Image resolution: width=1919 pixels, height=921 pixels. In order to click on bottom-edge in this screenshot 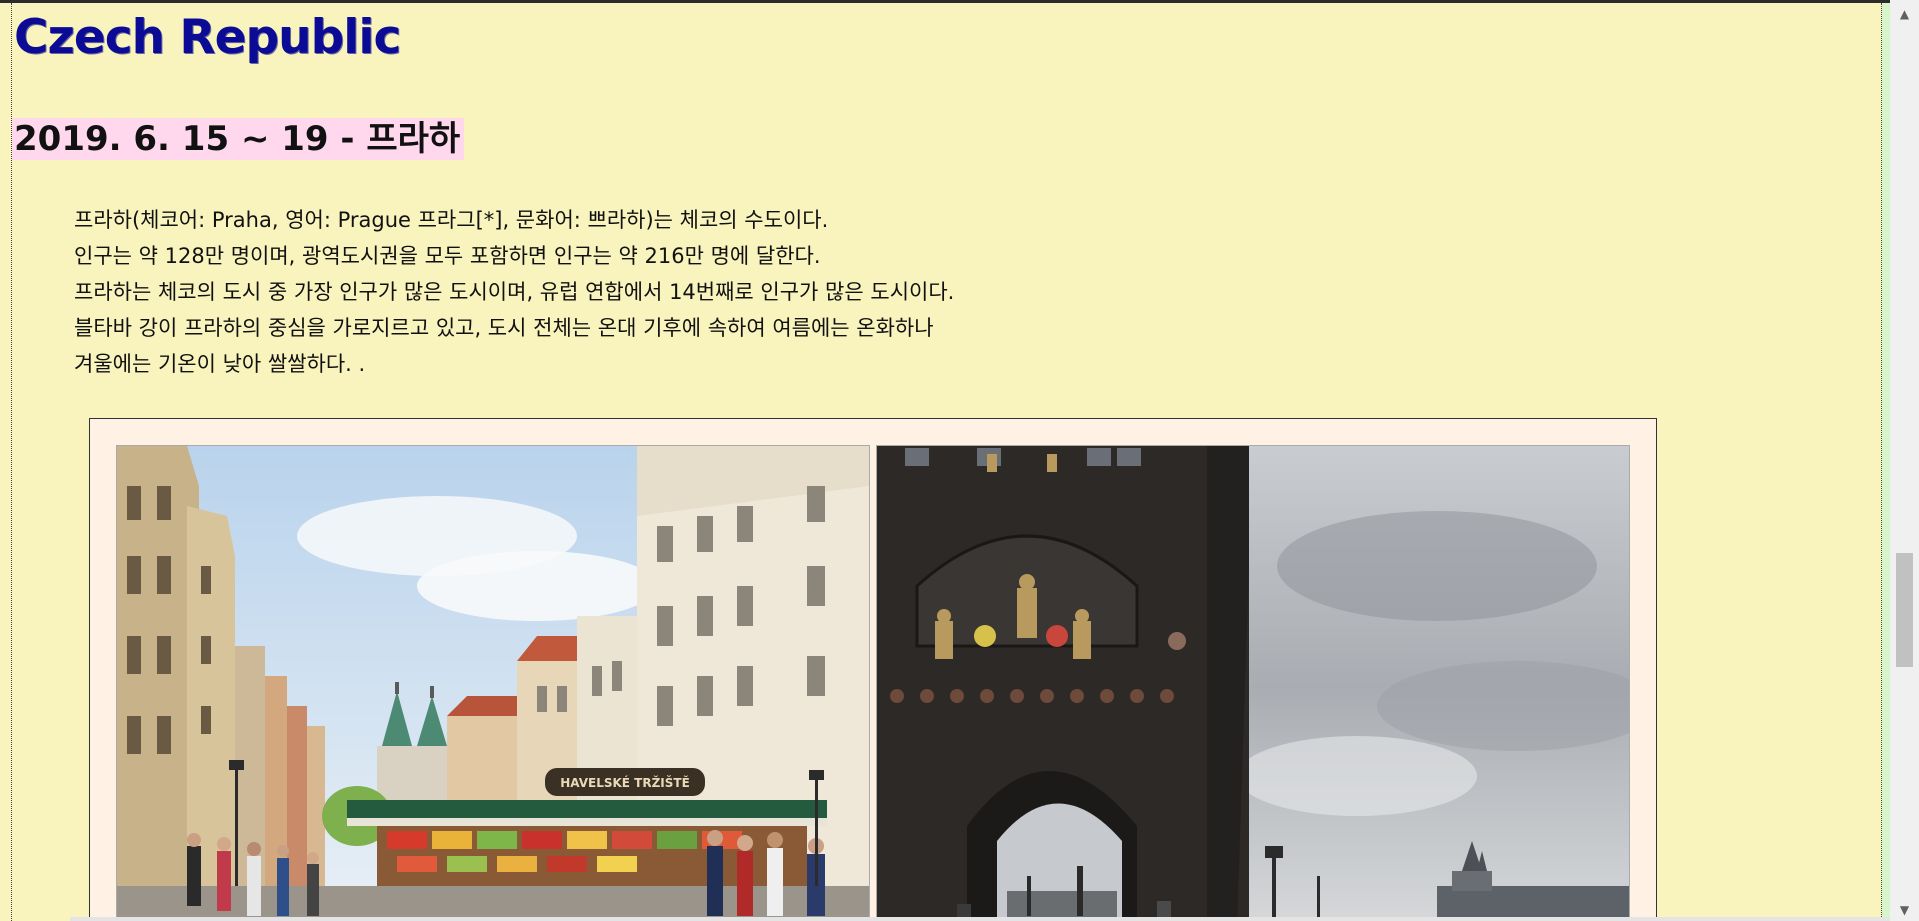, I will do `click(980, 919)`.